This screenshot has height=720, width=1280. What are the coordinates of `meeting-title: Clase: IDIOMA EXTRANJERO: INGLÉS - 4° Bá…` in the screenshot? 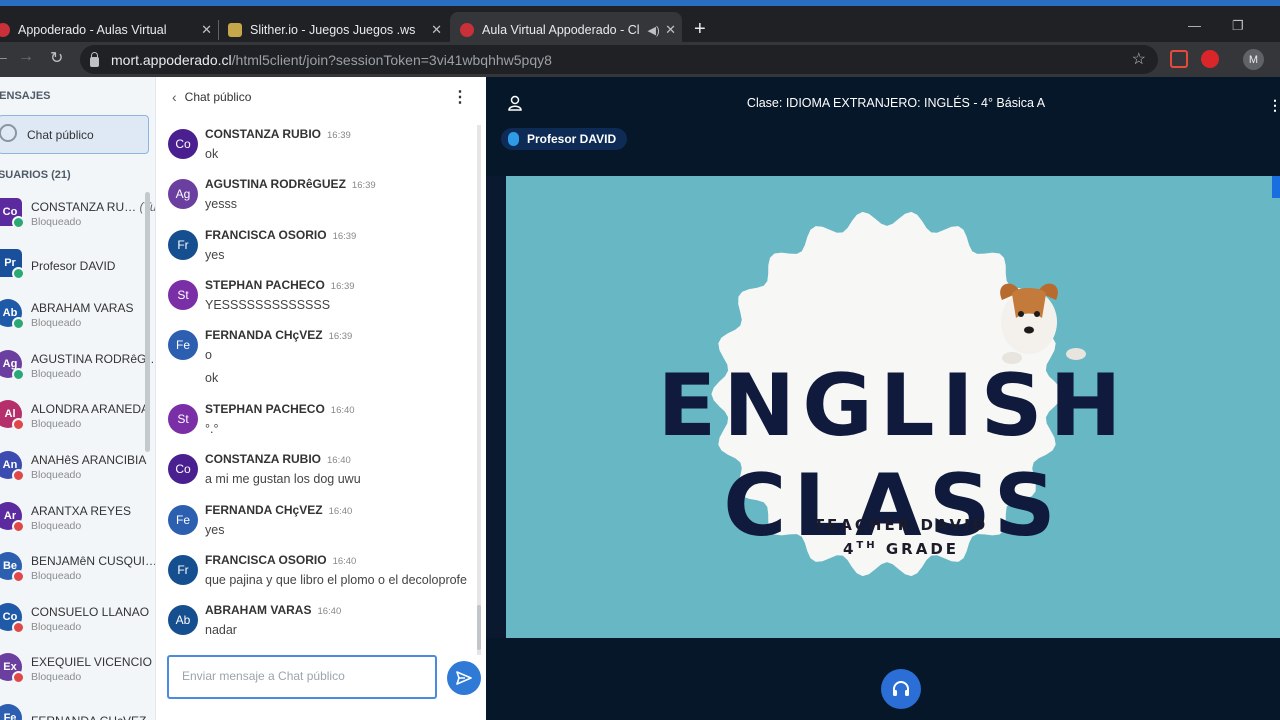 It's located at (896, 103).